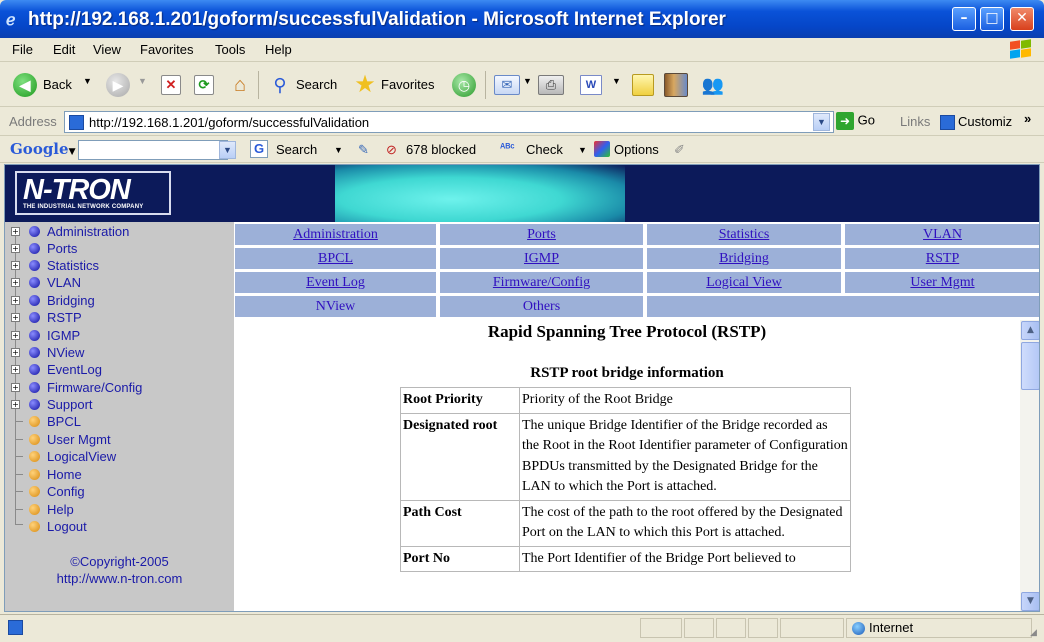 This screenshot has height=642, width=1044. What do you see at coordinates (166, 49) in the screenshot?
I see `menu-favorites: Favorites` at bounding box center [166, 49].